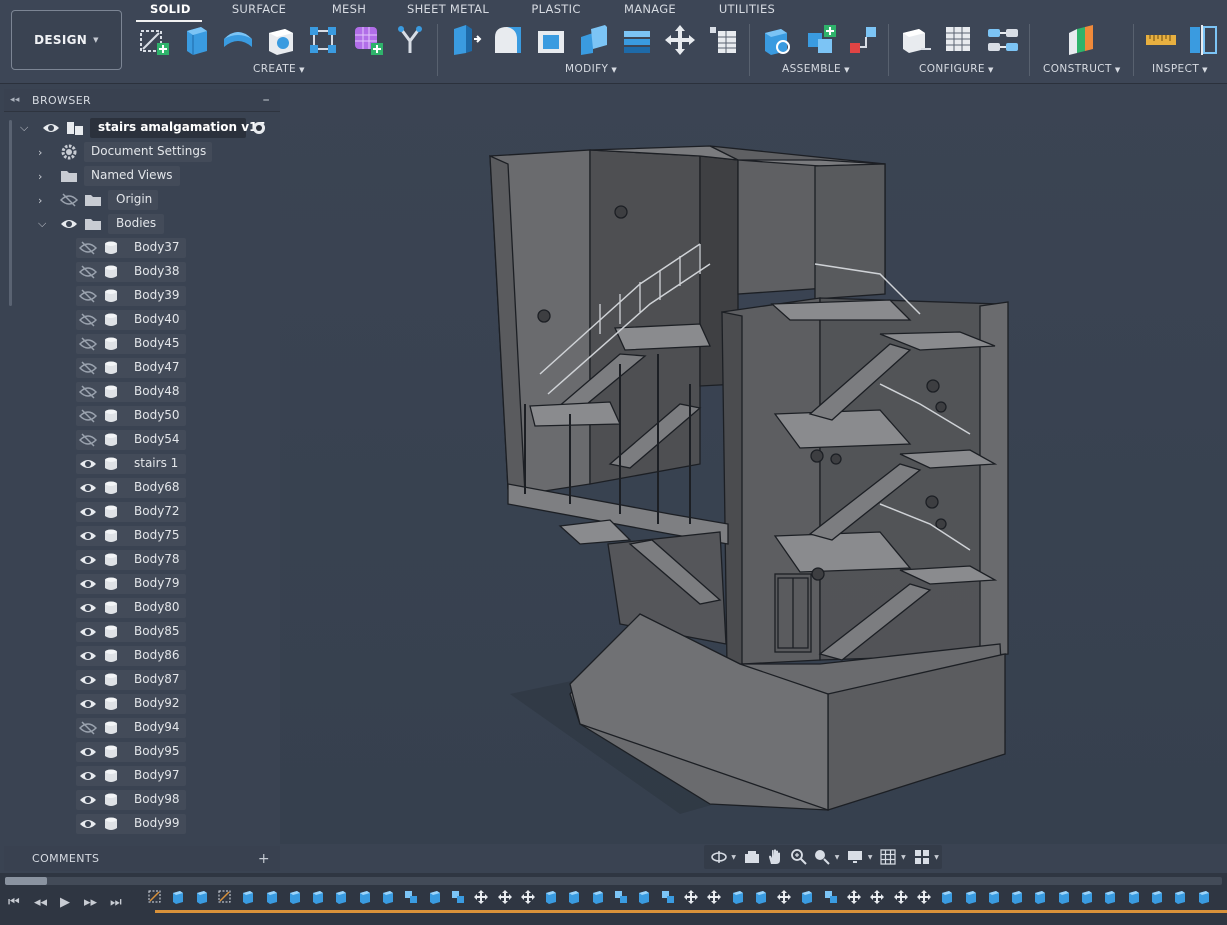 This screenshot has width=1227, height=925. What do you see at coordinates (551, 40) in the screenshot?
I see `shell-tool` at bounding box center [551, 40].